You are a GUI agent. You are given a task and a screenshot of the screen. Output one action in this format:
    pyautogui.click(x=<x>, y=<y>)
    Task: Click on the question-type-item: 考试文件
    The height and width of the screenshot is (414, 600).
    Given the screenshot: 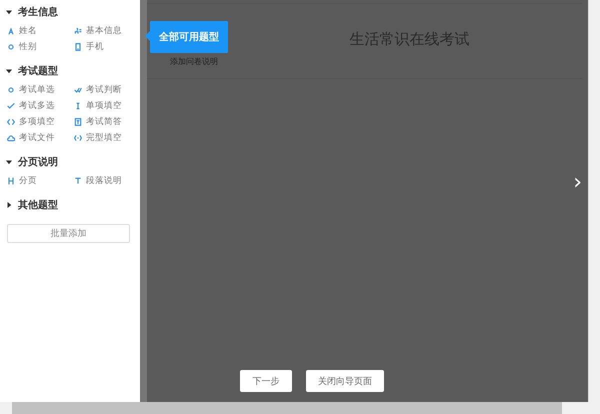 What is the action you would take?
    pyautogui.click(x=39, y=138)
    